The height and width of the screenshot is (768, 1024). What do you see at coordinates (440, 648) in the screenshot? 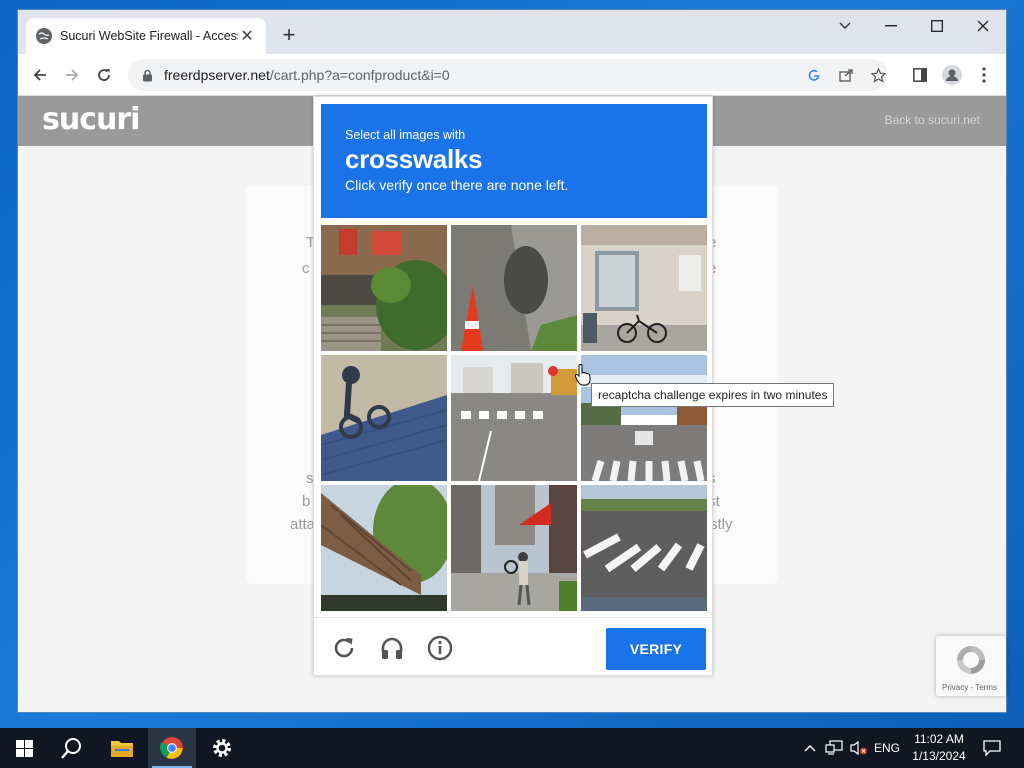
I see `info-icon` at bounding box center [440, 648].